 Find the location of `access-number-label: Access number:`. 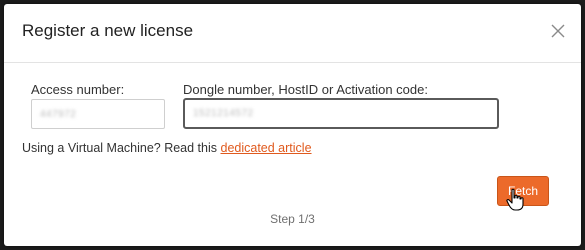

access-number-label: Access number: is located at coordinates (78, 89).